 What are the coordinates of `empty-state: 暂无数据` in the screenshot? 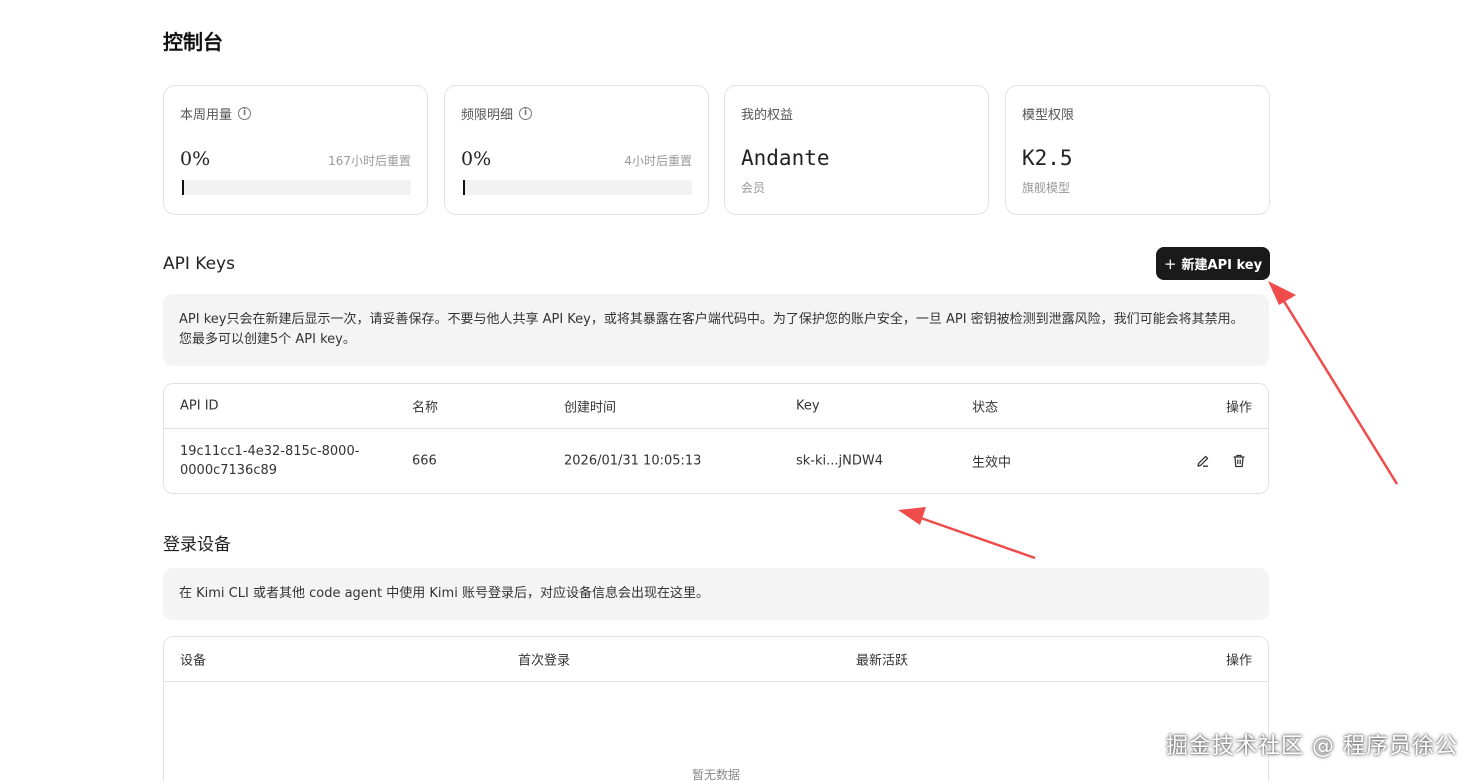 It's located at (716, 731).